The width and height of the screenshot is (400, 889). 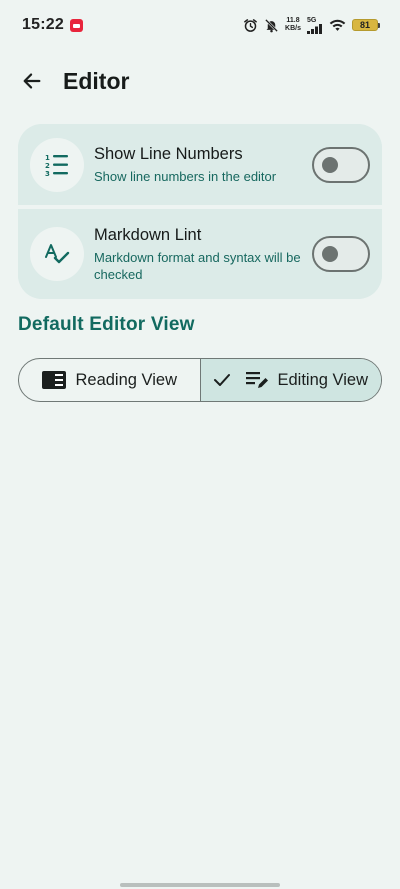 What do you see at coordinates (293, 20) in the screenshot?
I see `net-speed-value: 11.8` at bounding box center [293, 20].